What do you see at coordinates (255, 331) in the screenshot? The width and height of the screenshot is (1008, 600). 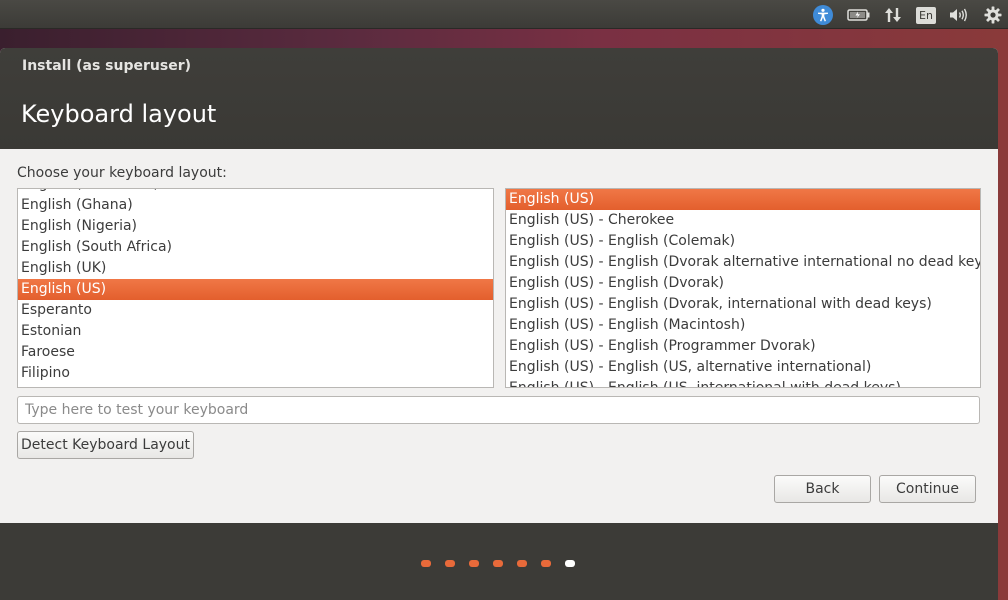 I see `layout-list-item: Estonian` at bounding box center [255, 331].